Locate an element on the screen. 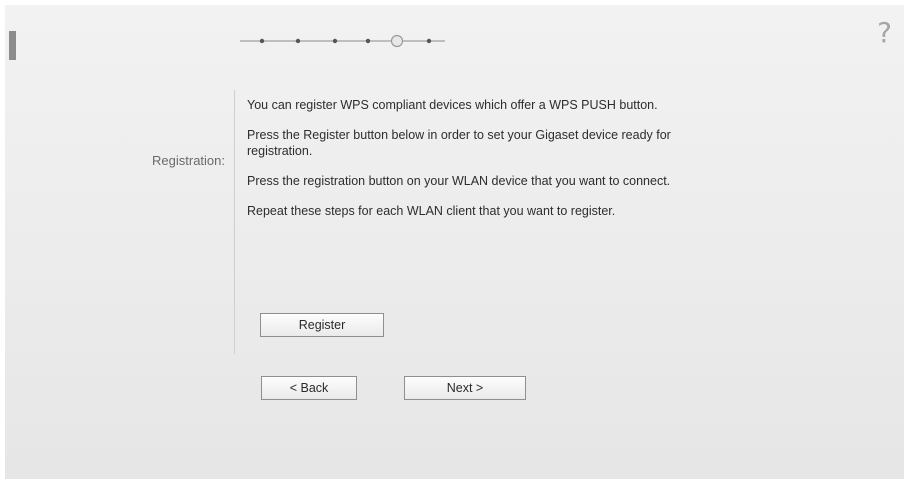  help-icon: ? is located at coordinates (884, 33).